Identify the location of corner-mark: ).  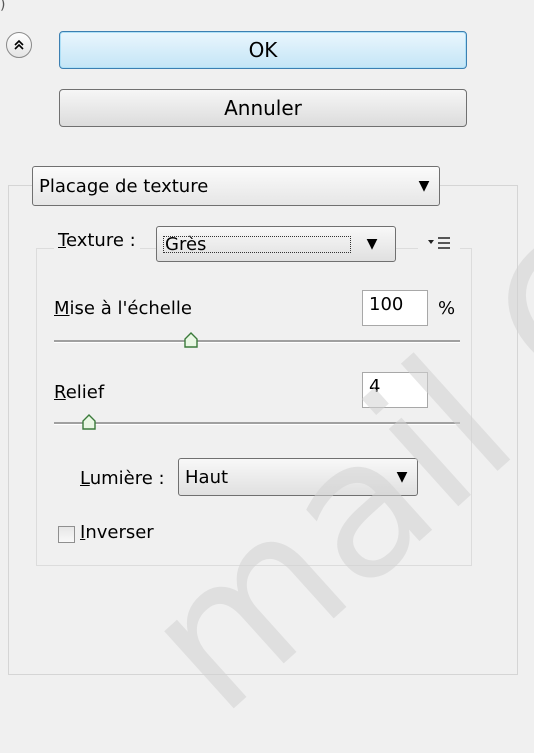
(3, 6).